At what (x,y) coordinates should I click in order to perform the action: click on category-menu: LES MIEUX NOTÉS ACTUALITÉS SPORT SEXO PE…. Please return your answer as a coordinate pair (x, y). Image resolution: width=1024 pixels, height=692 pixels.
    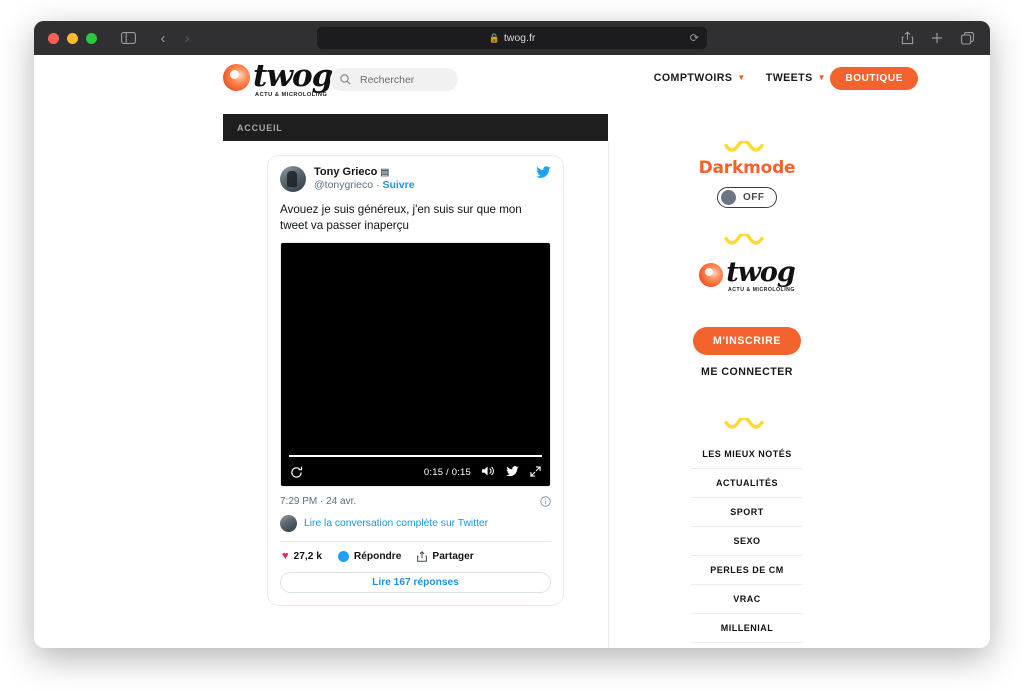
    Looking at the image, I should click on (747, 530).